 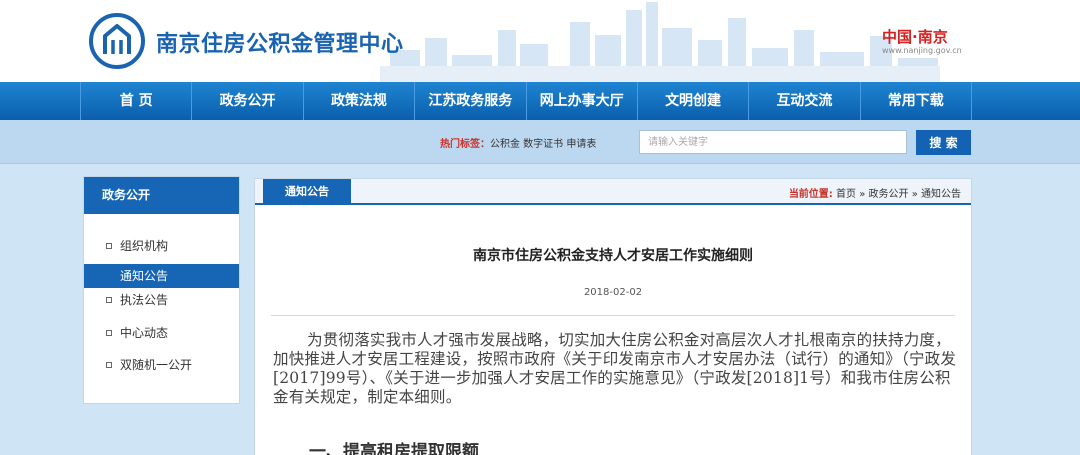 What do you see at coordinates (889, 194) in the screenshot?
I see `breadcrumb-government-affairs: 政务公开` at bounding box center [889, 194].